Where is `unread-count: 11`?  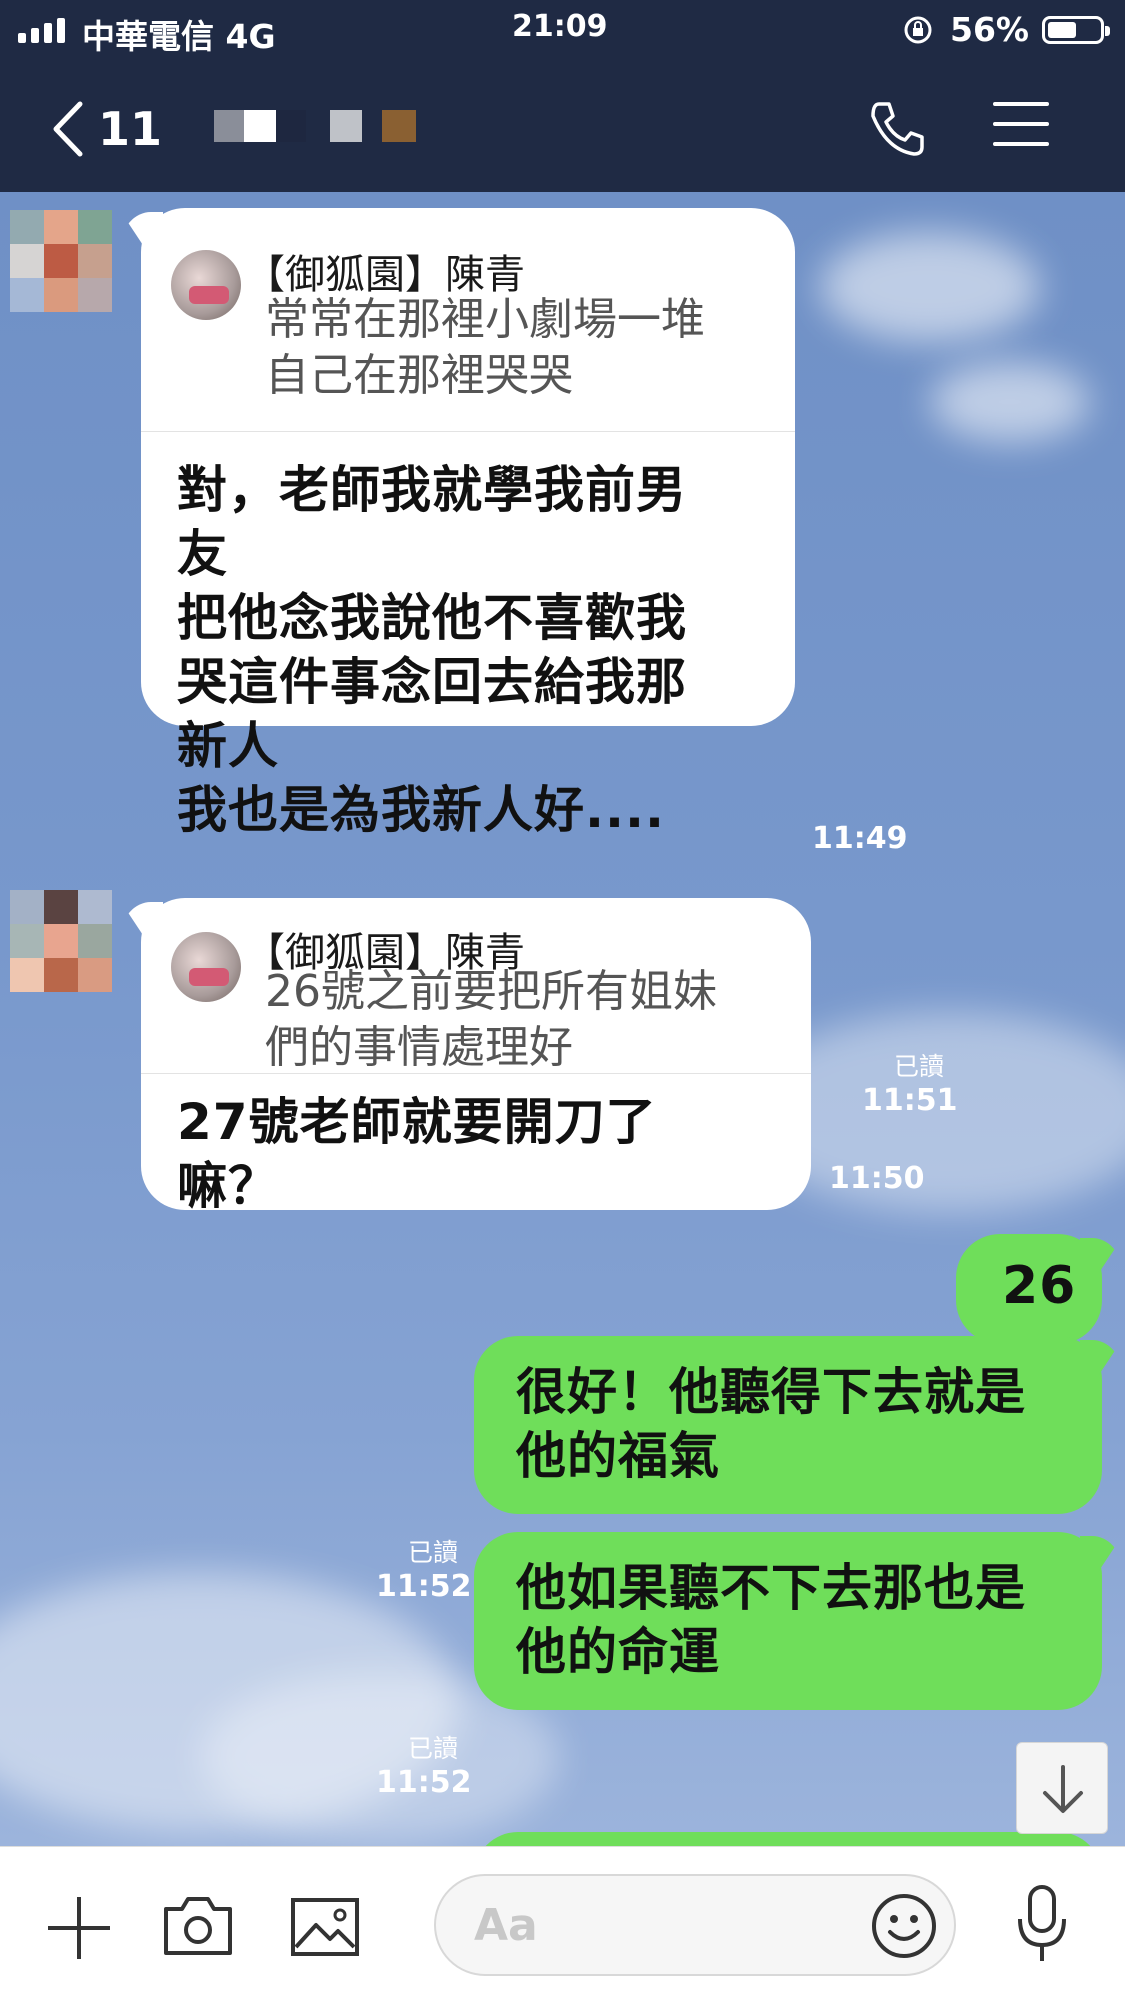
unread-count: 11 is located at coordinates (130, 129).